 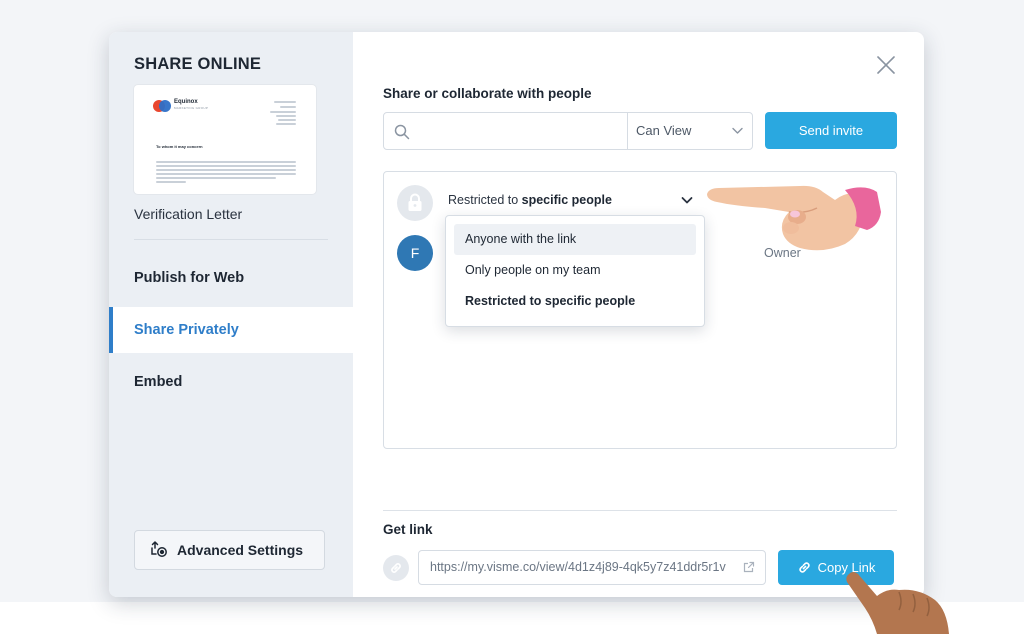 What do you see at coordinates (408, 529) in the screenshot?
I see `get-link-title: Get link` at bounding box center [408, 529].